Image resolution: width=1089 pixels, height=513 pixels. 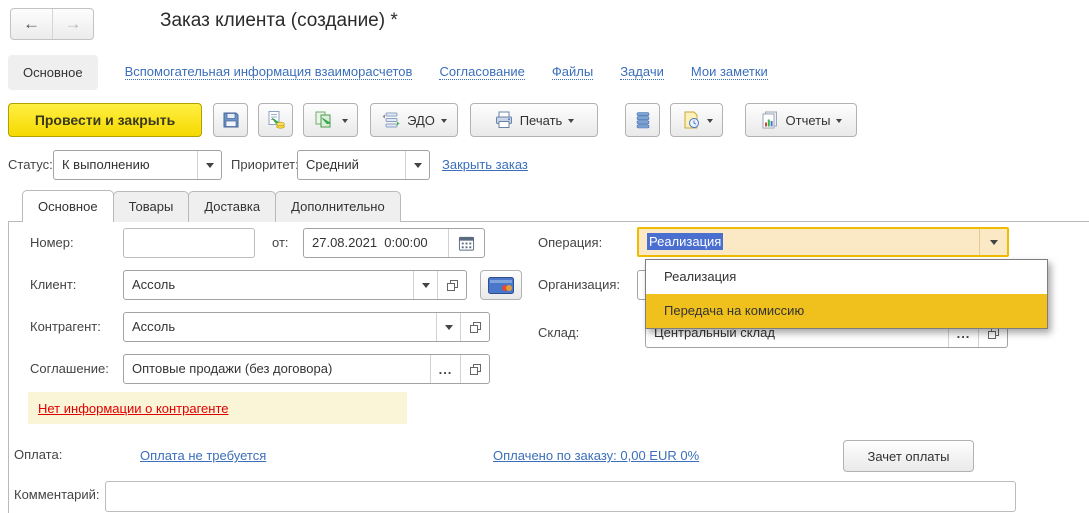 I want to click on reminder-button, so click(x=696, y=120).